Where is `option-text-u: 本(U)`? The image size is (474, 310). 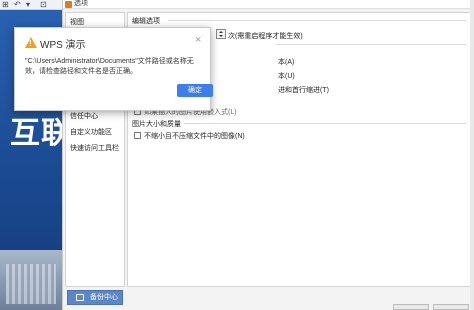 option-text-u: 本(U) is located at coordinates (286, 76).